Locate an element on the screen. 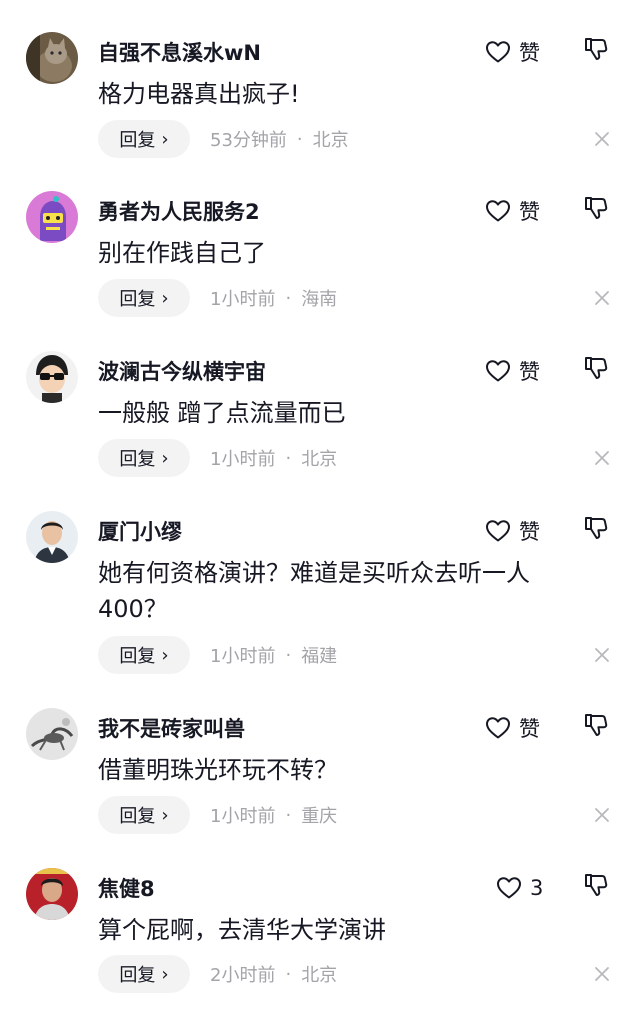  comment-meta: 53分钟前 · 北京 is located at coordinates (279, 139).